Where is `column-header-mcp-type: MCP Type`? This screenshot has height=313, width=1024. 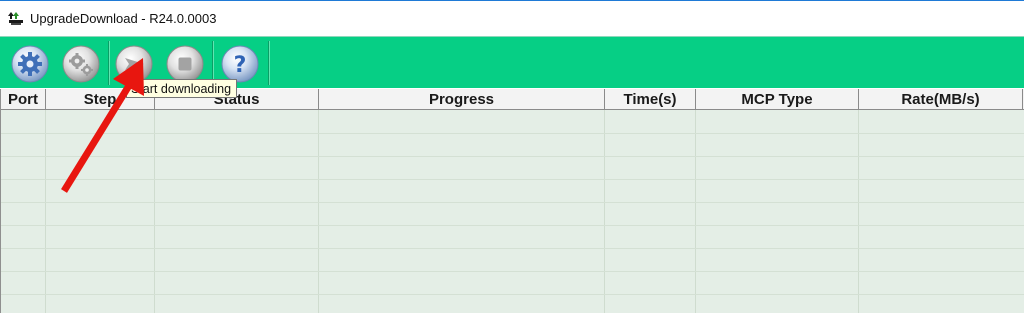
column-header-mcp-type: MCP Type is located at coordinates (777, 99).